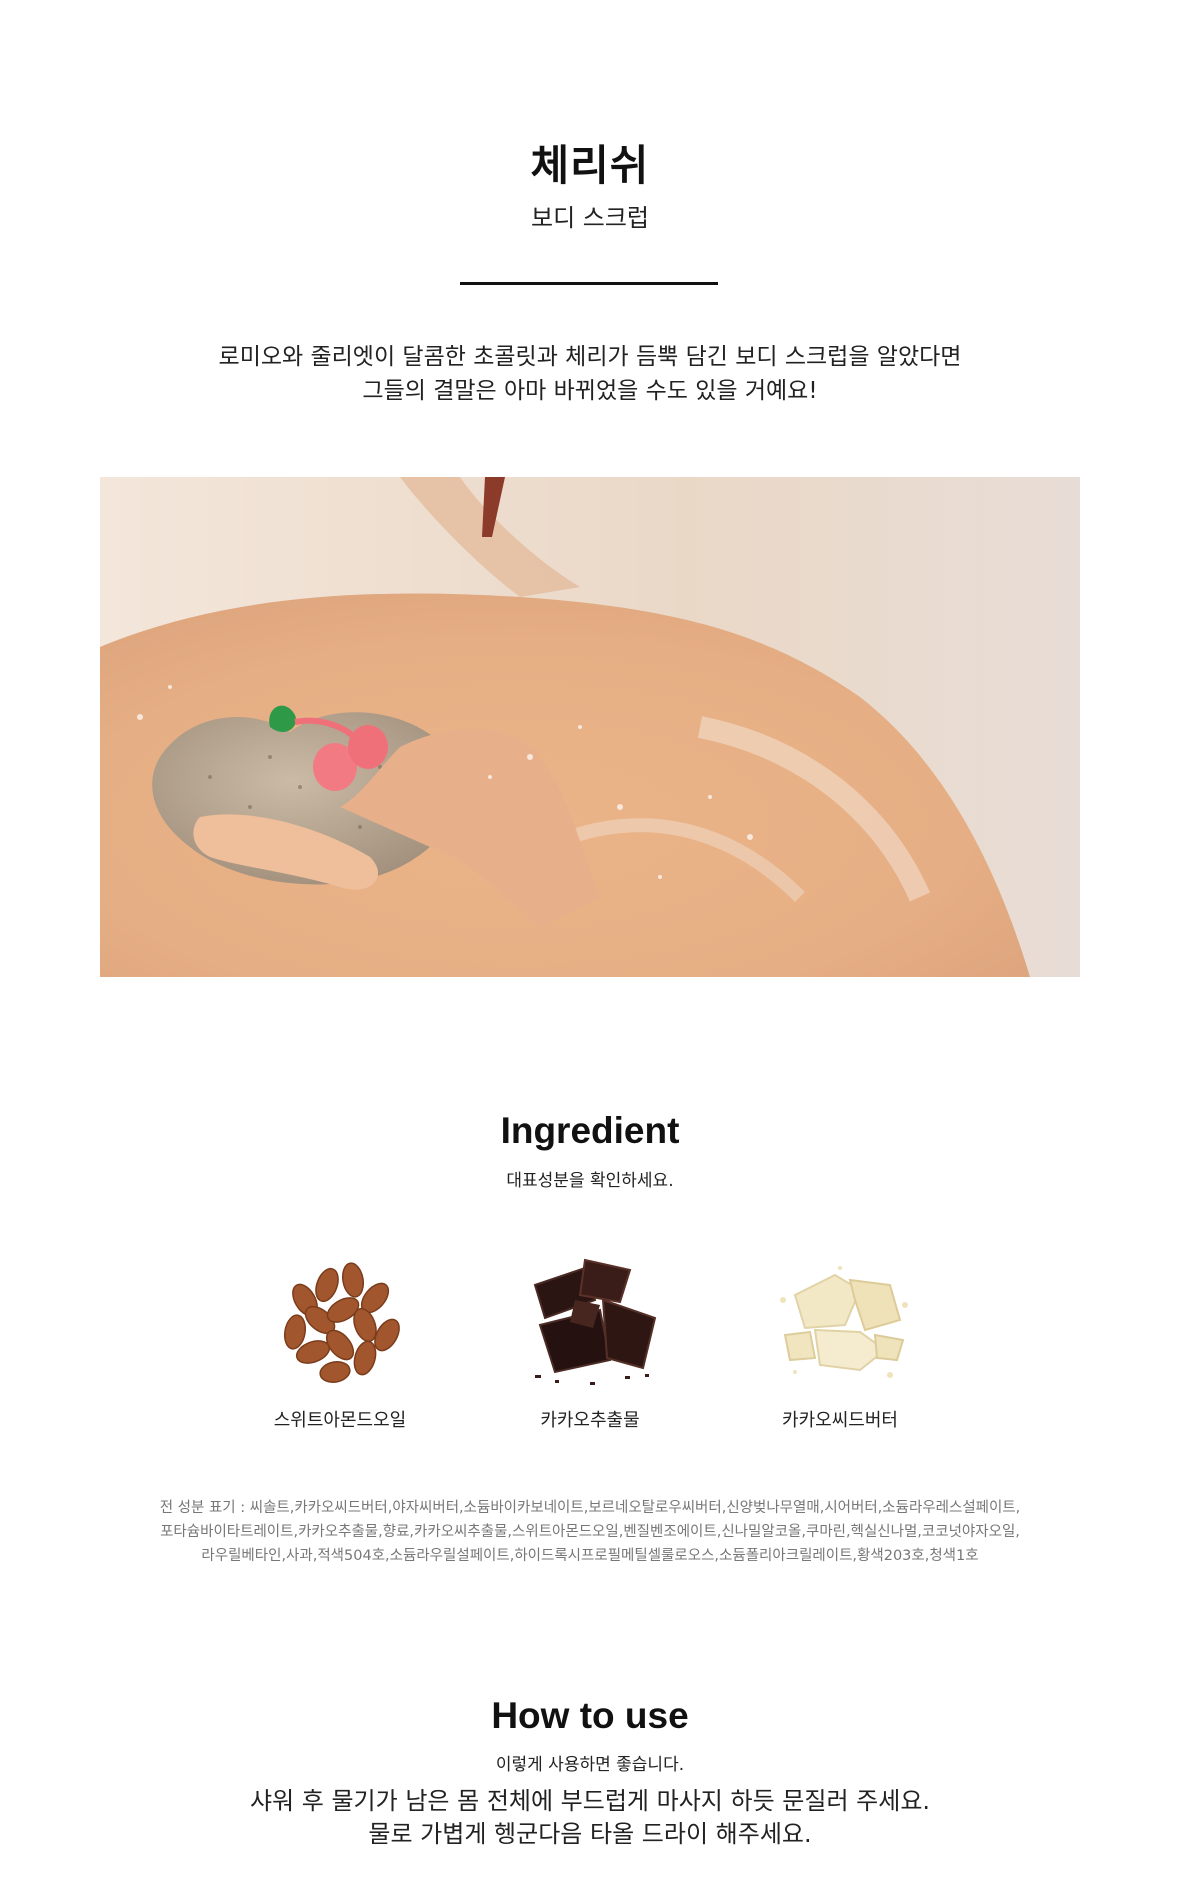  What do you see at coordinates (590, 1801) in the screenshot?
I see `instruction-line-1: 샤워 후 물기가 남은 몸 전체에 부드럽게 마사지 하듯 문질러 주세요.` at bounding box center [590, 1801].